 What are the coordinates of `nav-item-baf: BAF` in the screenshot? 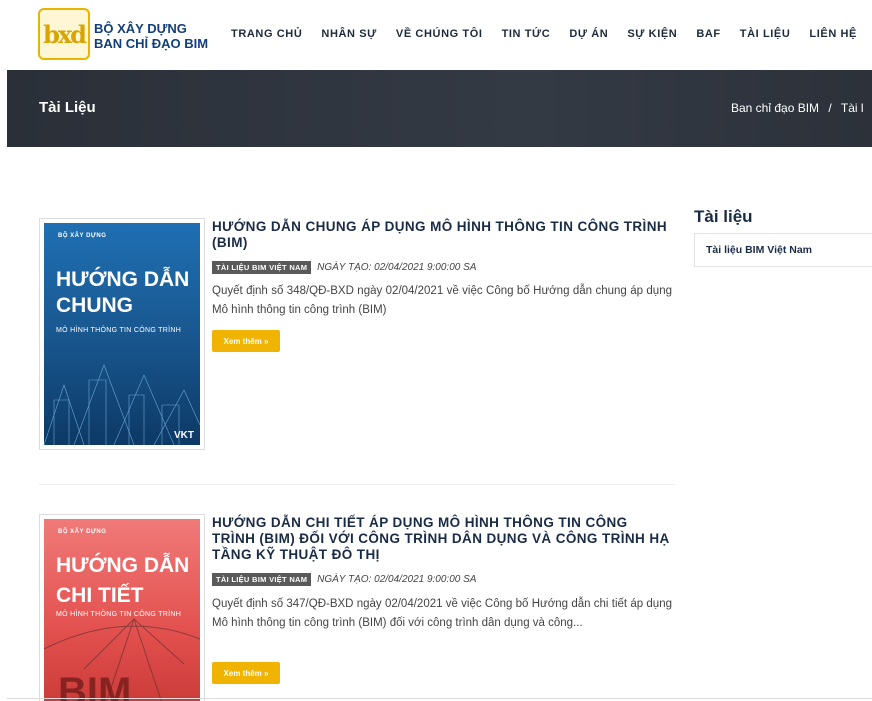 It's located at (708, 34).